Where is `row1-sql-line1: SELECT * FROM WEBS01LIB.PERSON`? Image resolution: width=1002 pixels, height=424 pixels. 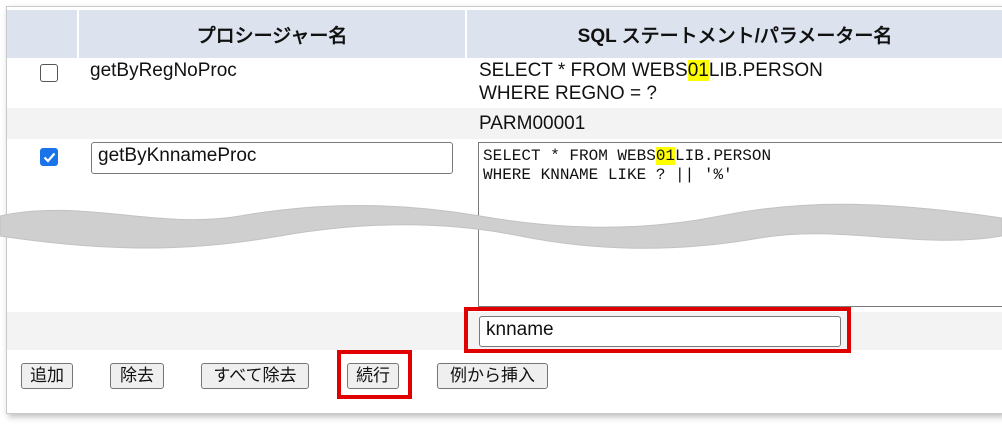
row1-sql-line1: SELECT * FROM WEBS01LIB.PERSON is located at coordinates (651, 70).